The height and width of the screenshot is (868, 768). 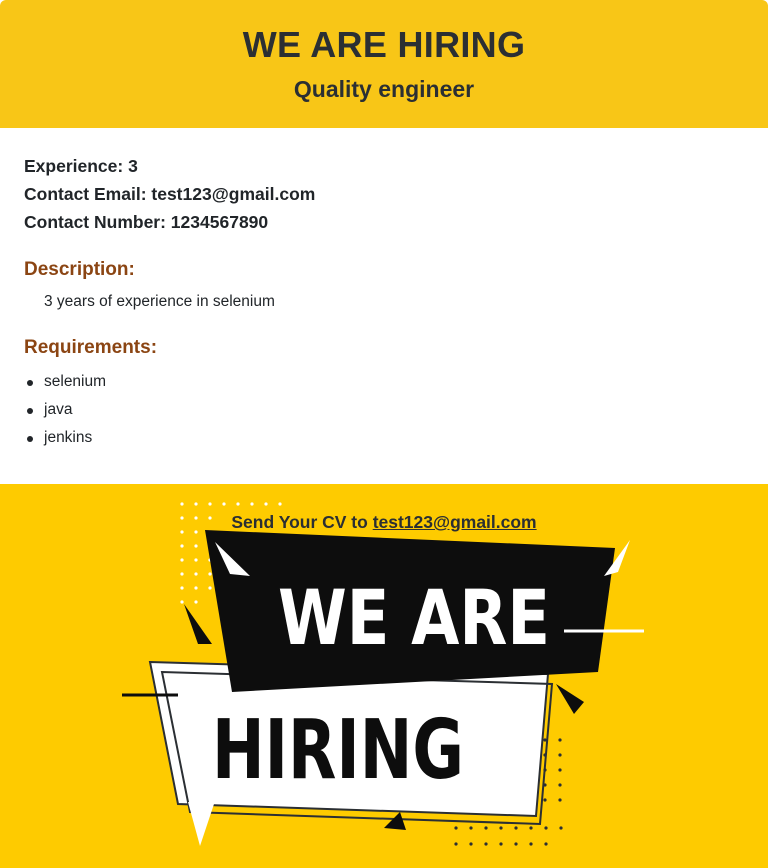 I want to click on list-item: selenium, so click(x=384, y=382).